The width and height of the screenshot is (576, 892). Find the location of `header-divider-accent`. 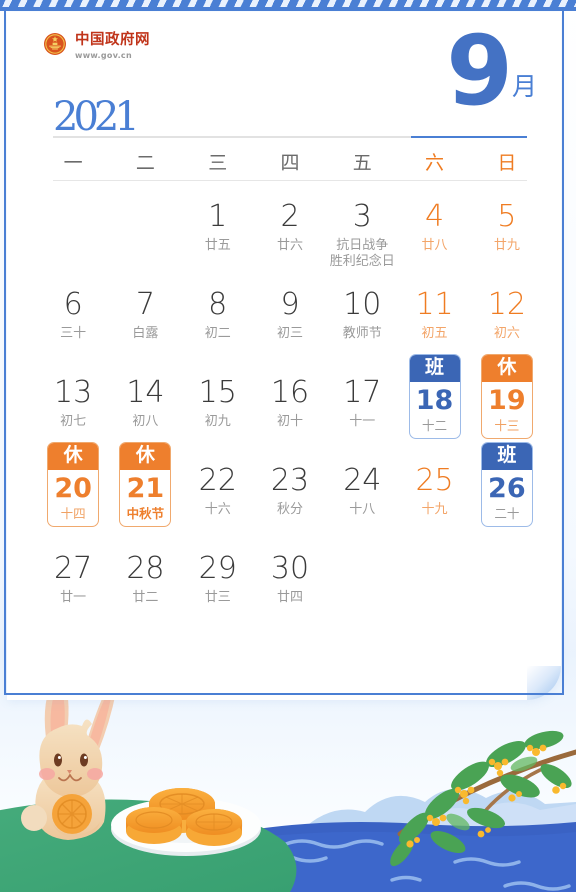

header-divider-accent is located at coordinates (469, 137).